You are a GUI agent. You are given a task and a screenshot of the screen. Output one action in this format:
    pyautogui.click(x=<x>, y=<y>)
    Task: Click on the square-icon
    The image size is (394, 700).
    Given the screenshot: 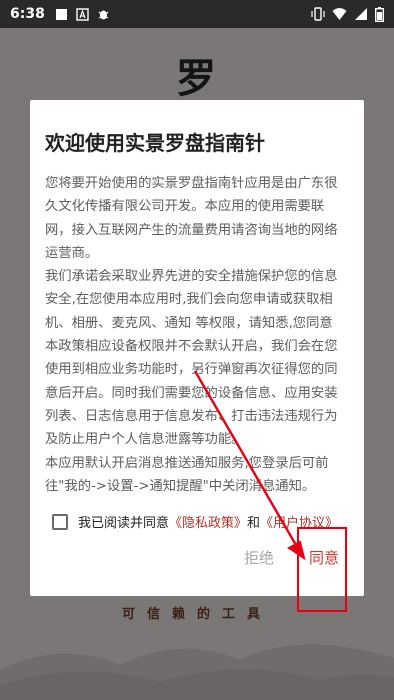 What is the action you would take?
    pyautogui.click(x=61, y=14)
    